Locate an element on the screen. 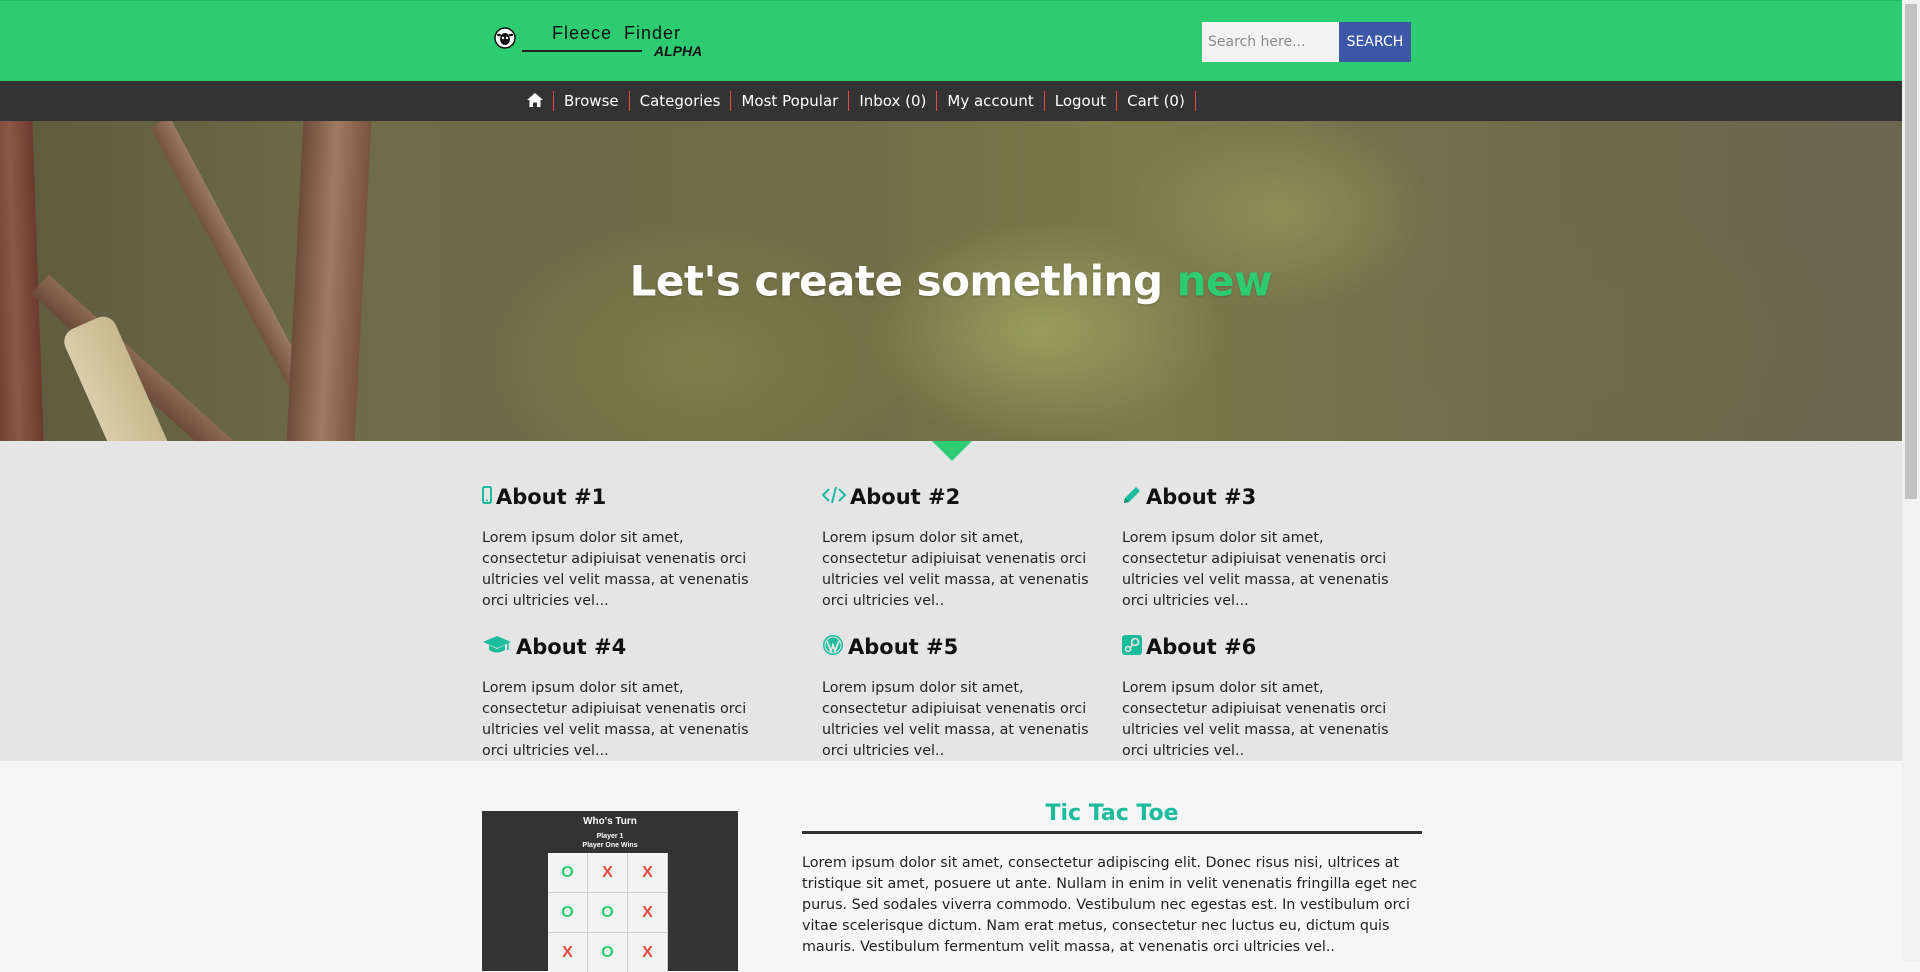 The width and height of the screenshot is (1920, 972). nav-inbox: Inbox (0) is located at coordinates (893, 101).